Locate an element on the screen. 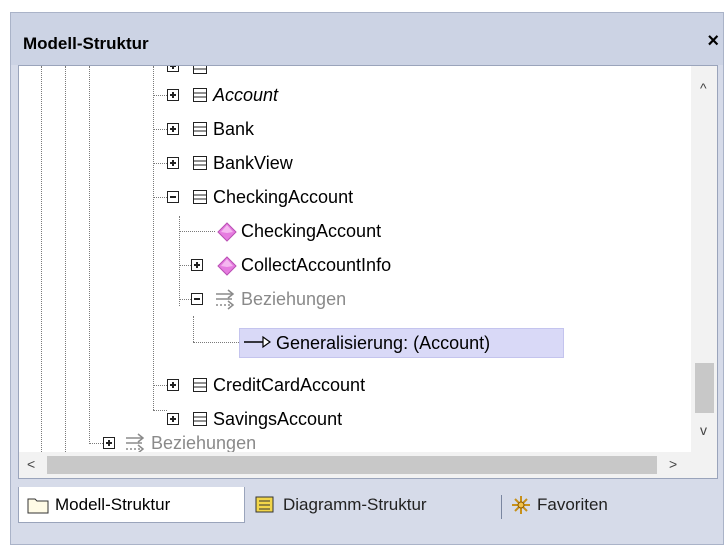 The width and height of the screenshot is (724, 545). horizontal-scroll-thumb is located at coordinates (352, 465).